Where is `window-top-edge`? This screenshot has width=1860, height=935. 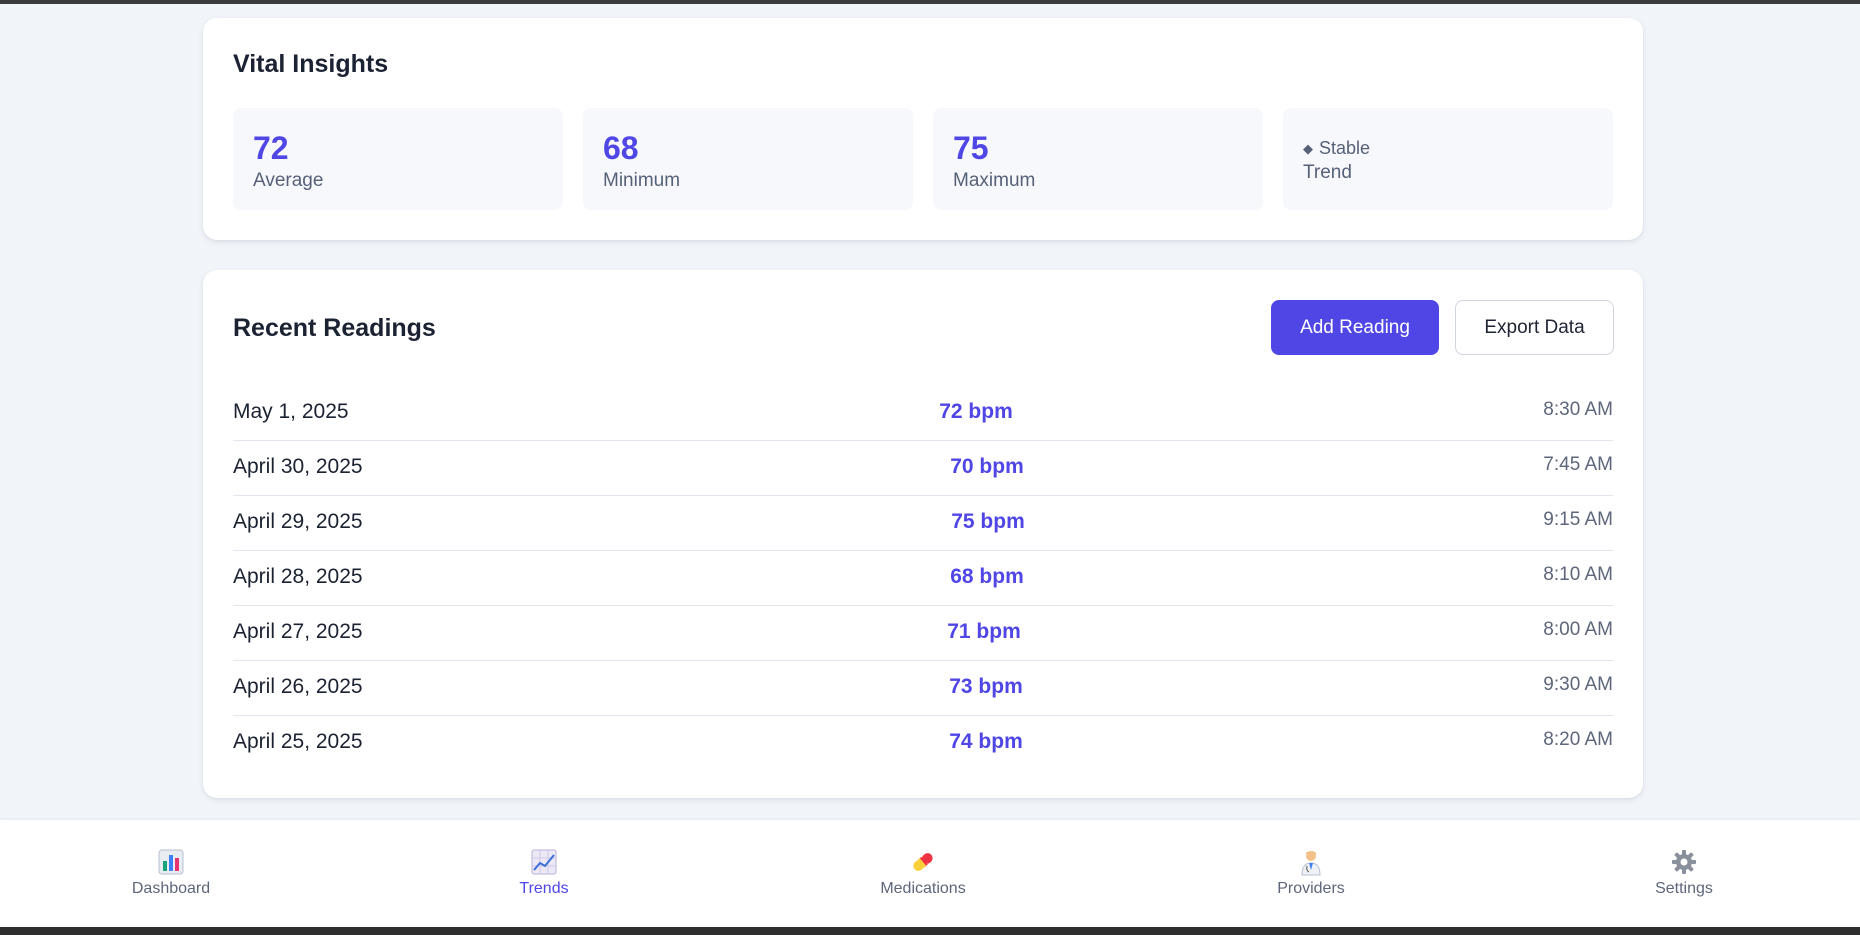 window-top-edge is located at coordinates (930, 2).